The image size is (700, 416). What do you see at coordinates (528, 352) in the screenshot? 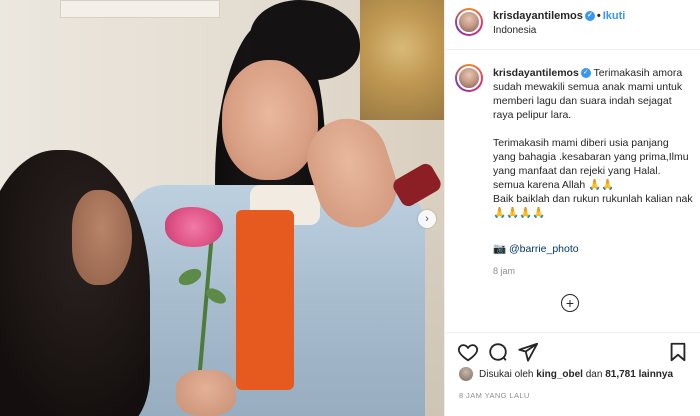
I see `send-icon` at bounding box center [528, 352].